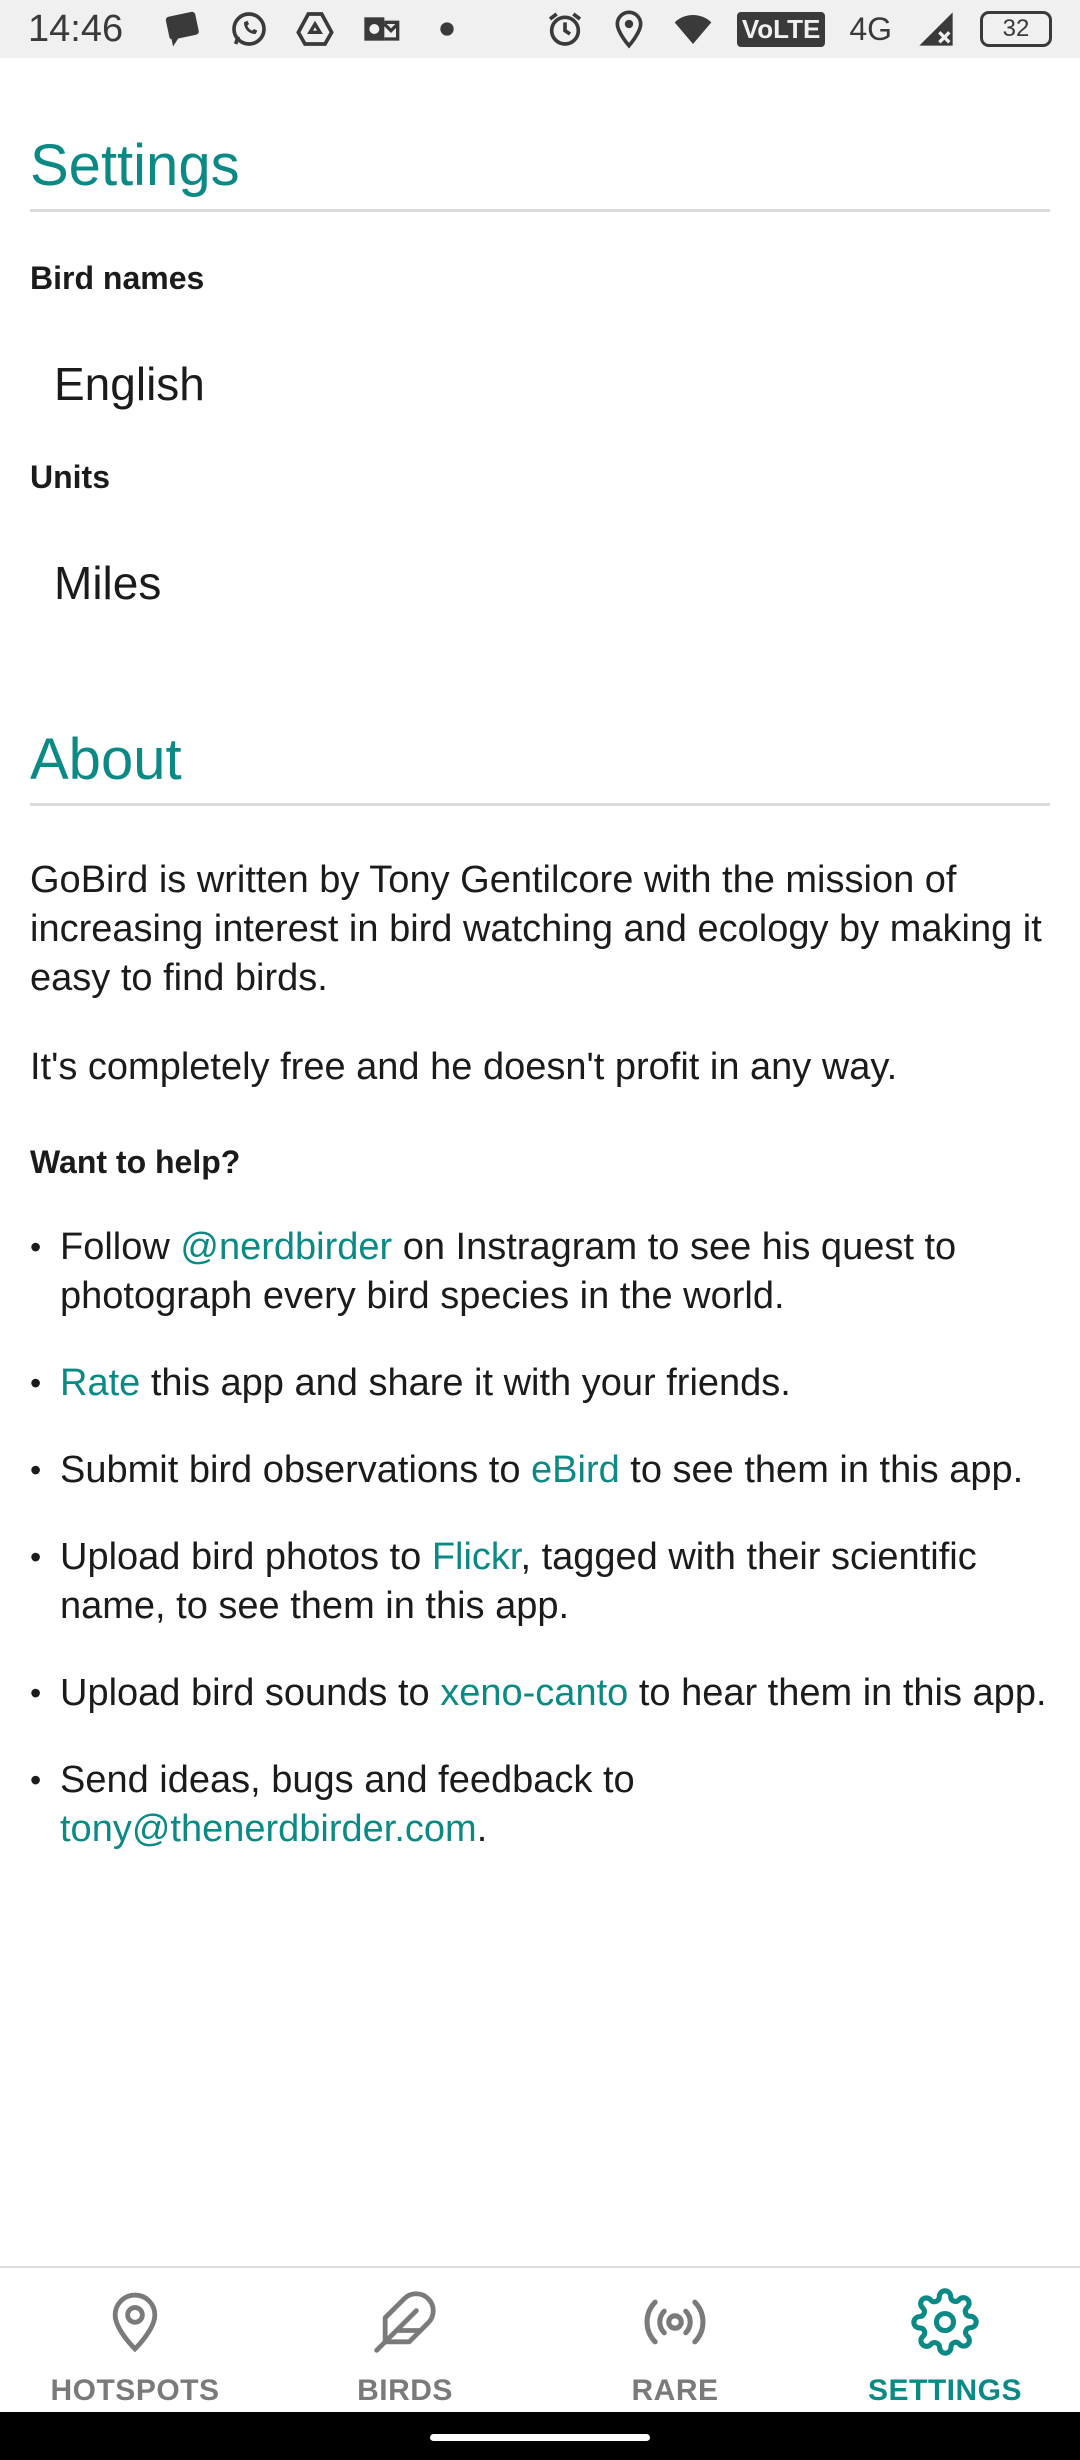 The image size is (1080, 2460). What do you see at coordinates (117, 278) in the screenshot?
I see `bird-names-label: Bird names` at bounding box center [117, 278].